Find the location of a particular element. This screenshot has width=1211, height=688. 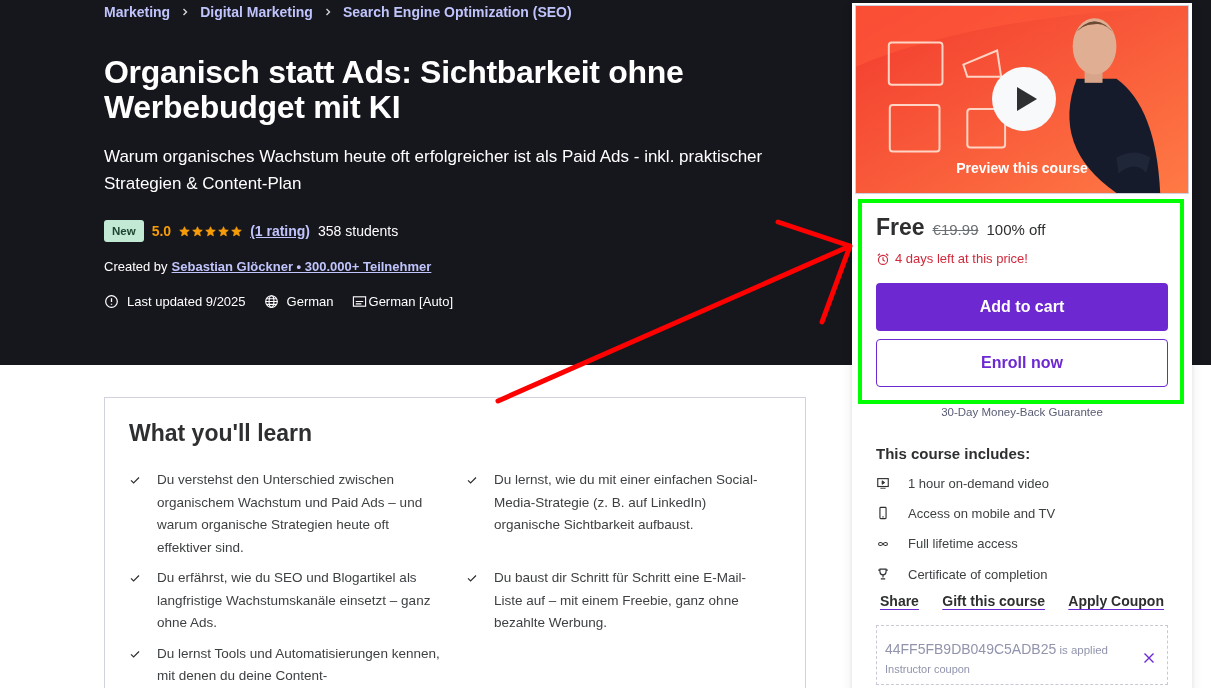

add-to-cart-button: Add to cart is located at coordinates (1022, 307).